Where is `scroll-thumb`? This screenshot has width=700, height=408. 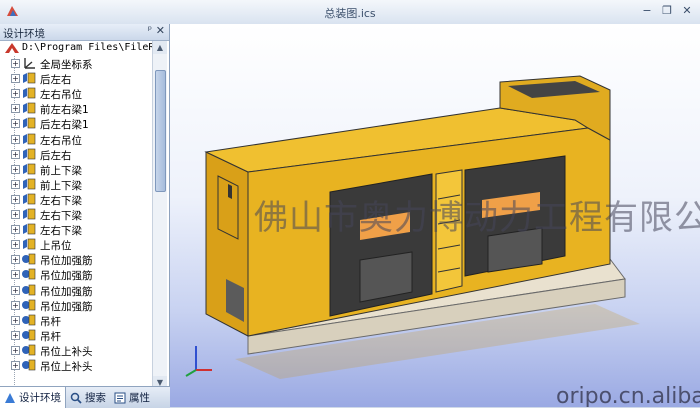
scroll-thumb is located at coordinates (160, 131).